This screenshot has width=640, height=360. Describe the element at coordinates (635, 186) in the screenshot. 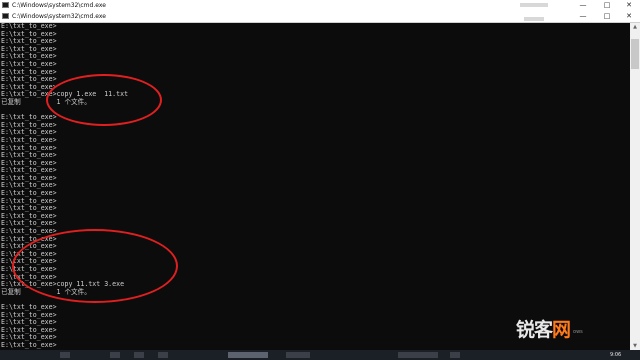

I see `vertical-scrollbar: ▲ ▼` at that location.